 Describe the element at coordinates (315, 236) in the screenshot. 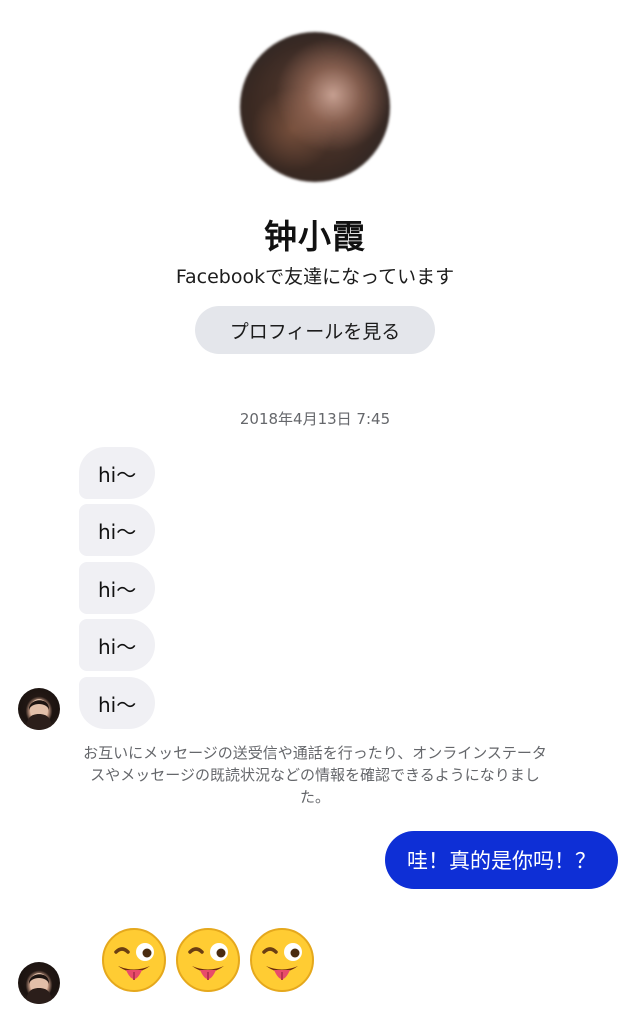

I see `contact-name: 钟小霞` at that location.